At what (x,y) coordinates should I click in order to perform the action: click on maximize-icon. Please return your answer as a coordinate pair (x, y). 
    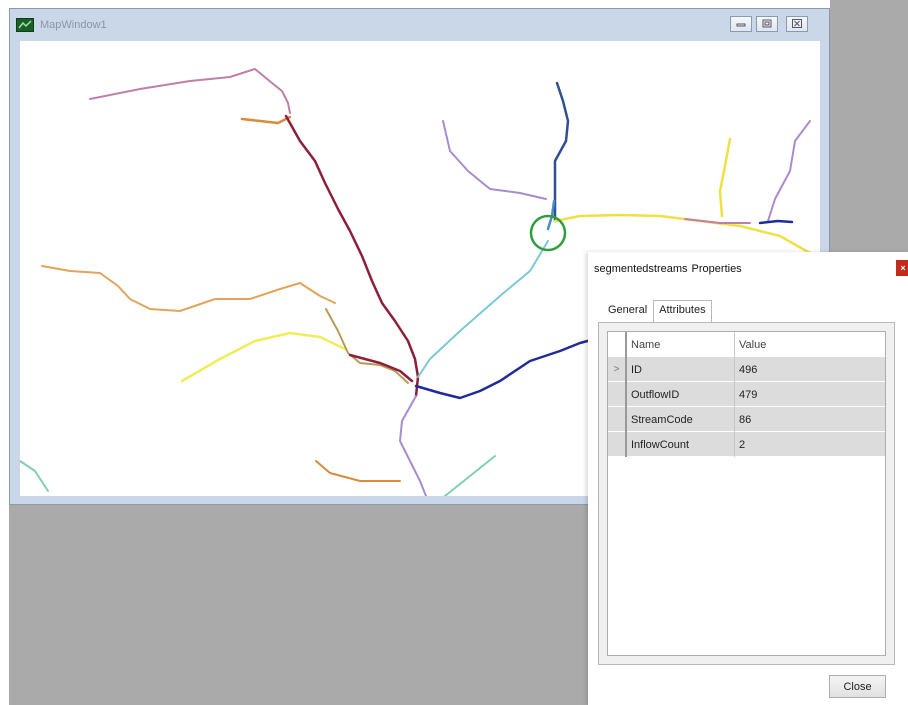
    Looking at the image, I should click on (767, 24).